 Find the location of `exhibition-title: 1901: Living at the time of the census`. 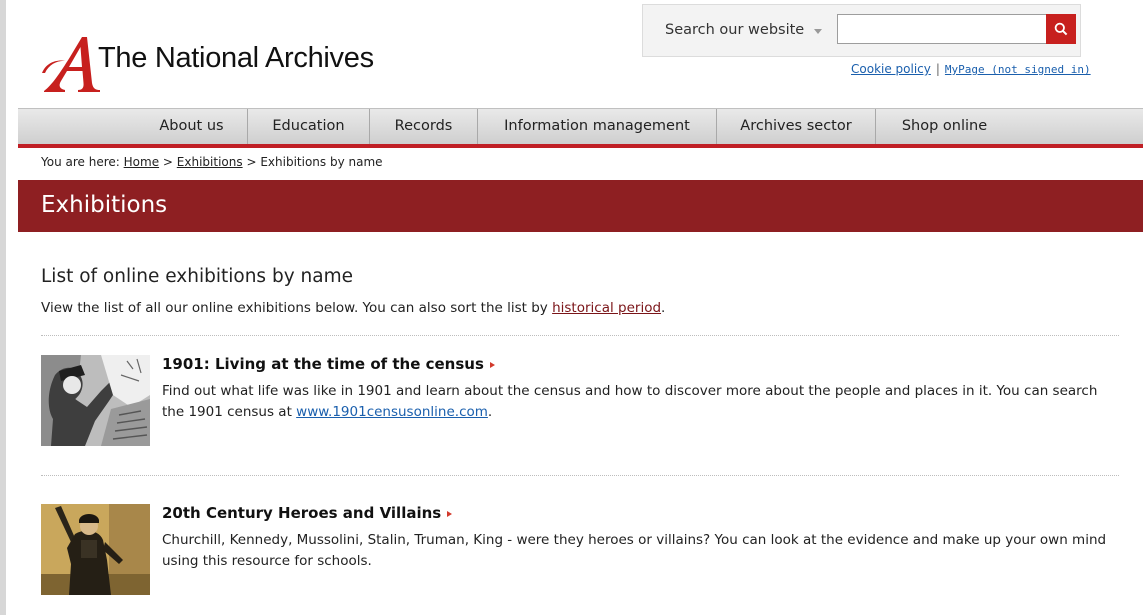

exhibition-title: 1901: Living at the time of the census is located at coordinates (323, 364).